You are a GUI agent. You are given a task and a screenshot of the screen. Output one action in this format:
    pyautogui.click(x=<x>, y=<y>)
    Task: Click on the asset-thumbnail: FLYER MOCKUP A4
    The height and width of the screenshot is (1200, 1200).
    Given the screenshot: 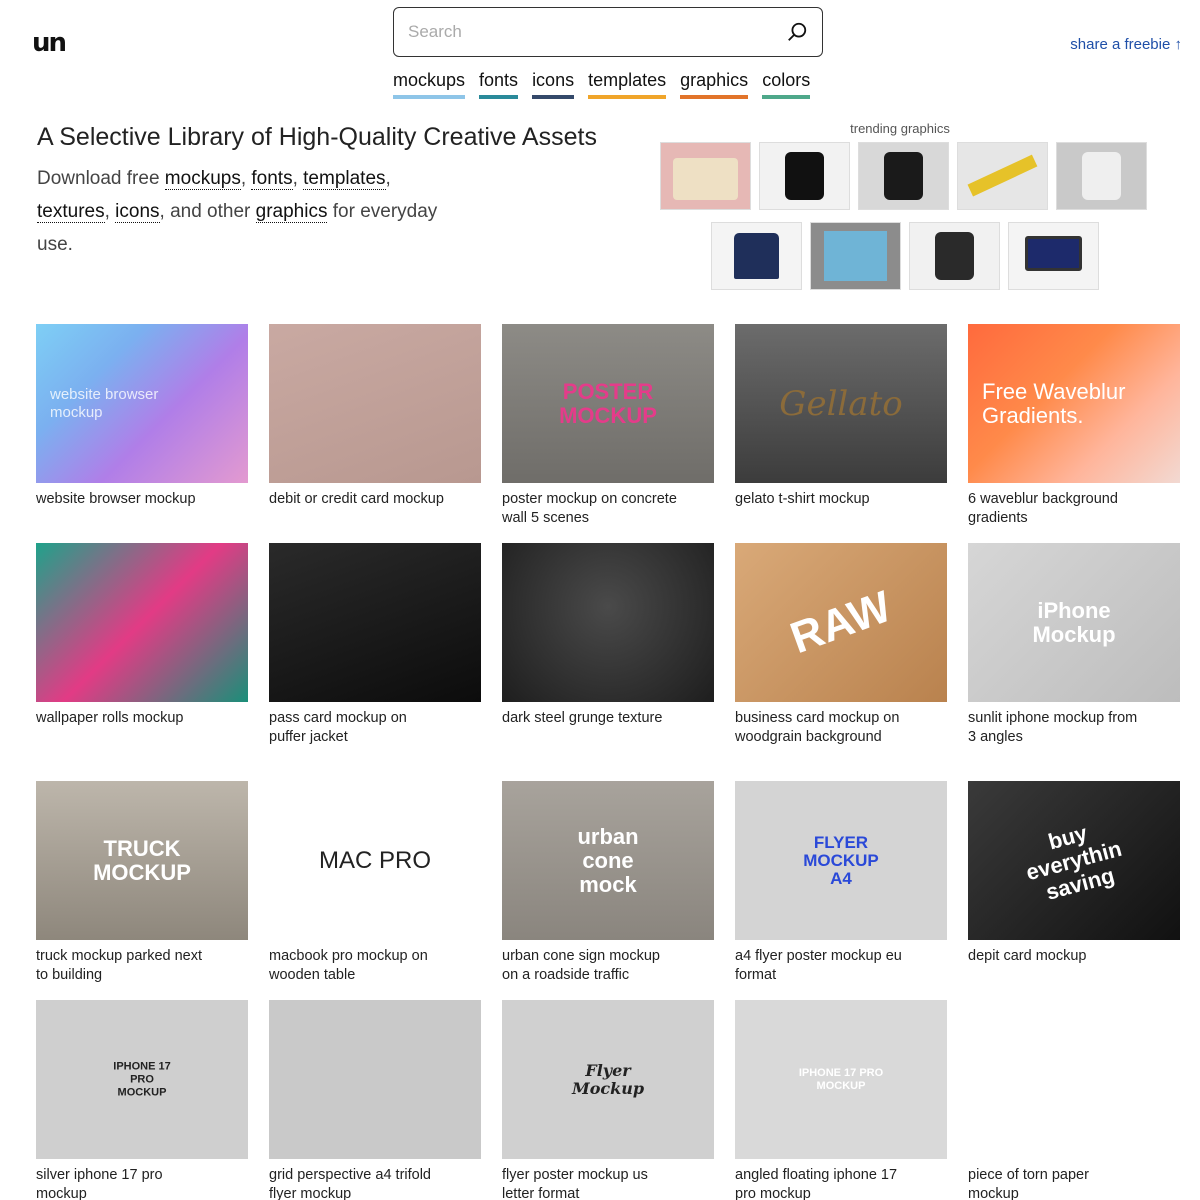 What is the action you would take?
    pyautogui.click(x=841, y=860)
    